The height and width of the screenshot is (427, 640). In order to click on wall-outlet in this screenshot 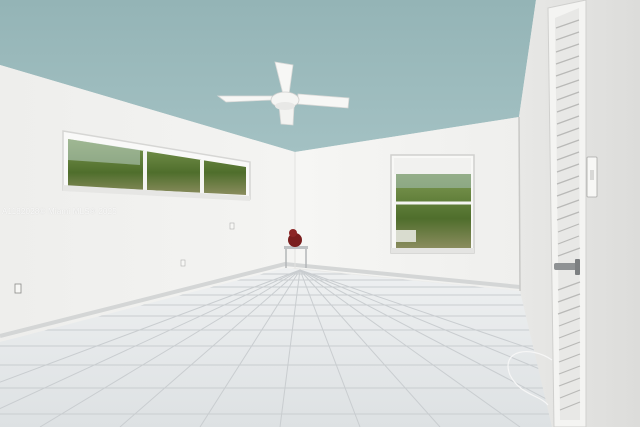, I will do `click(18, 288)`.